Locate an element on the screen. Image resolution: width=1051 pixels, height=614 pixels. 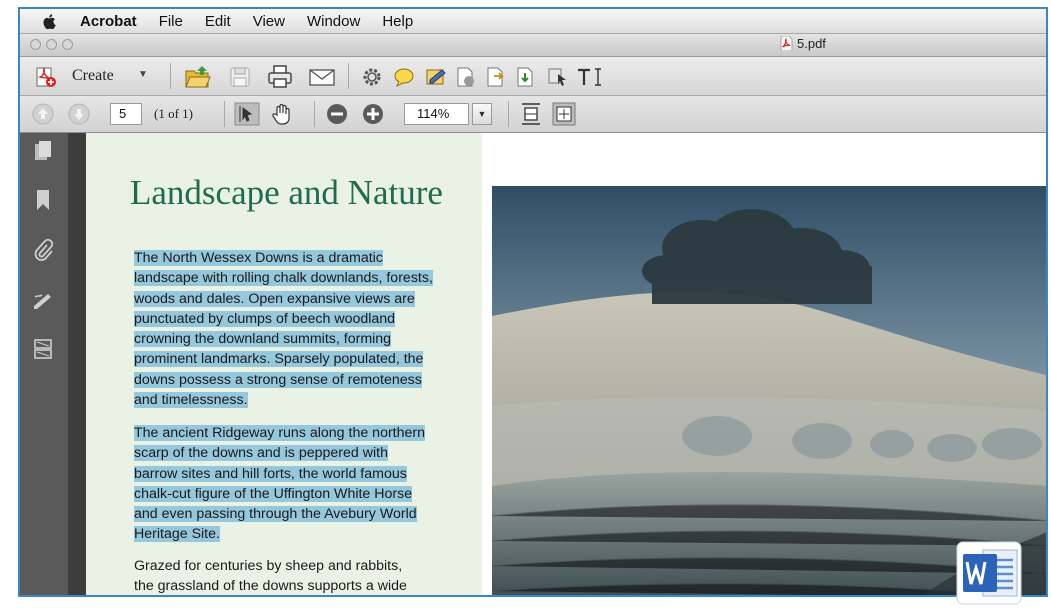
menu-bar: Acrobat File Edit View Window Help is located at coordinates (533, 21).